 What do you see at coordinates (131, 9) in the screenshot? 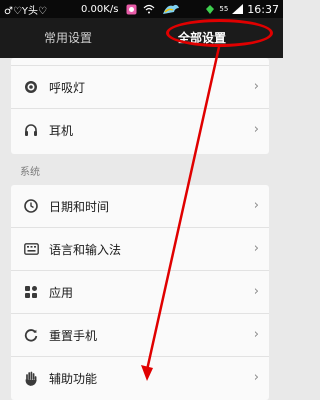
I see `notification-app-icon` at bounding box center [131, 9].